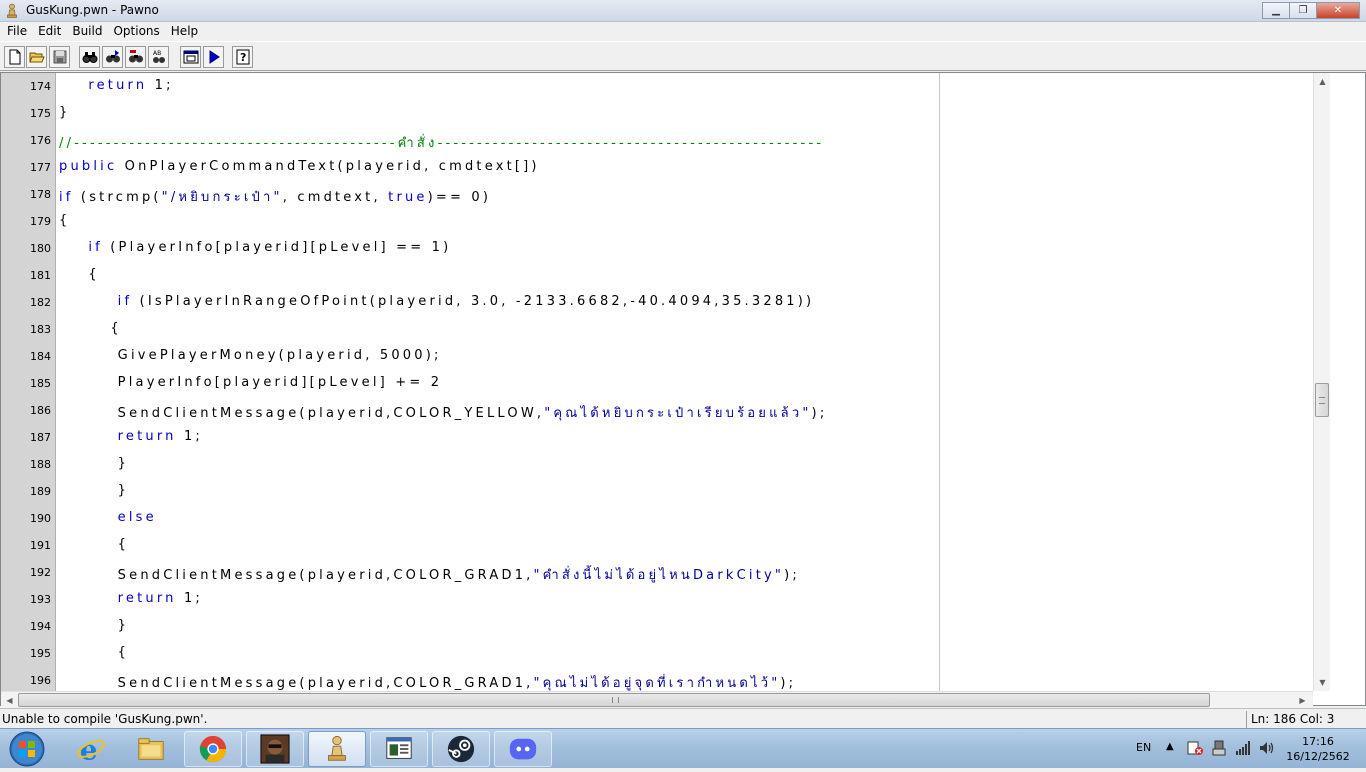 The width and height of the screenshot is (1366, 772). I want to click on code-token: {, so click(123, 544).